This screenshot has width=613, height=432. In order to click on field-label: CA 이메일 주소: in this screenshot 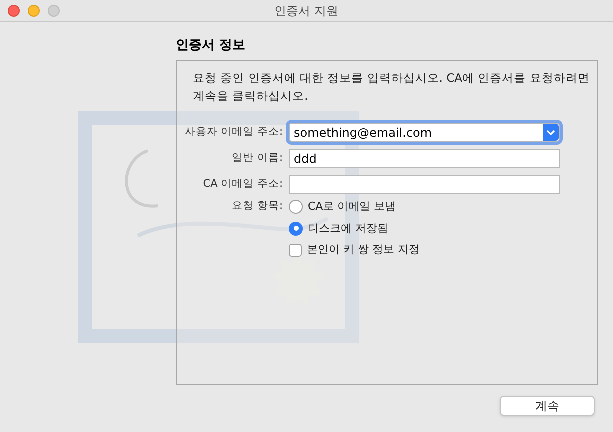, I will do `click(242, 184)`.